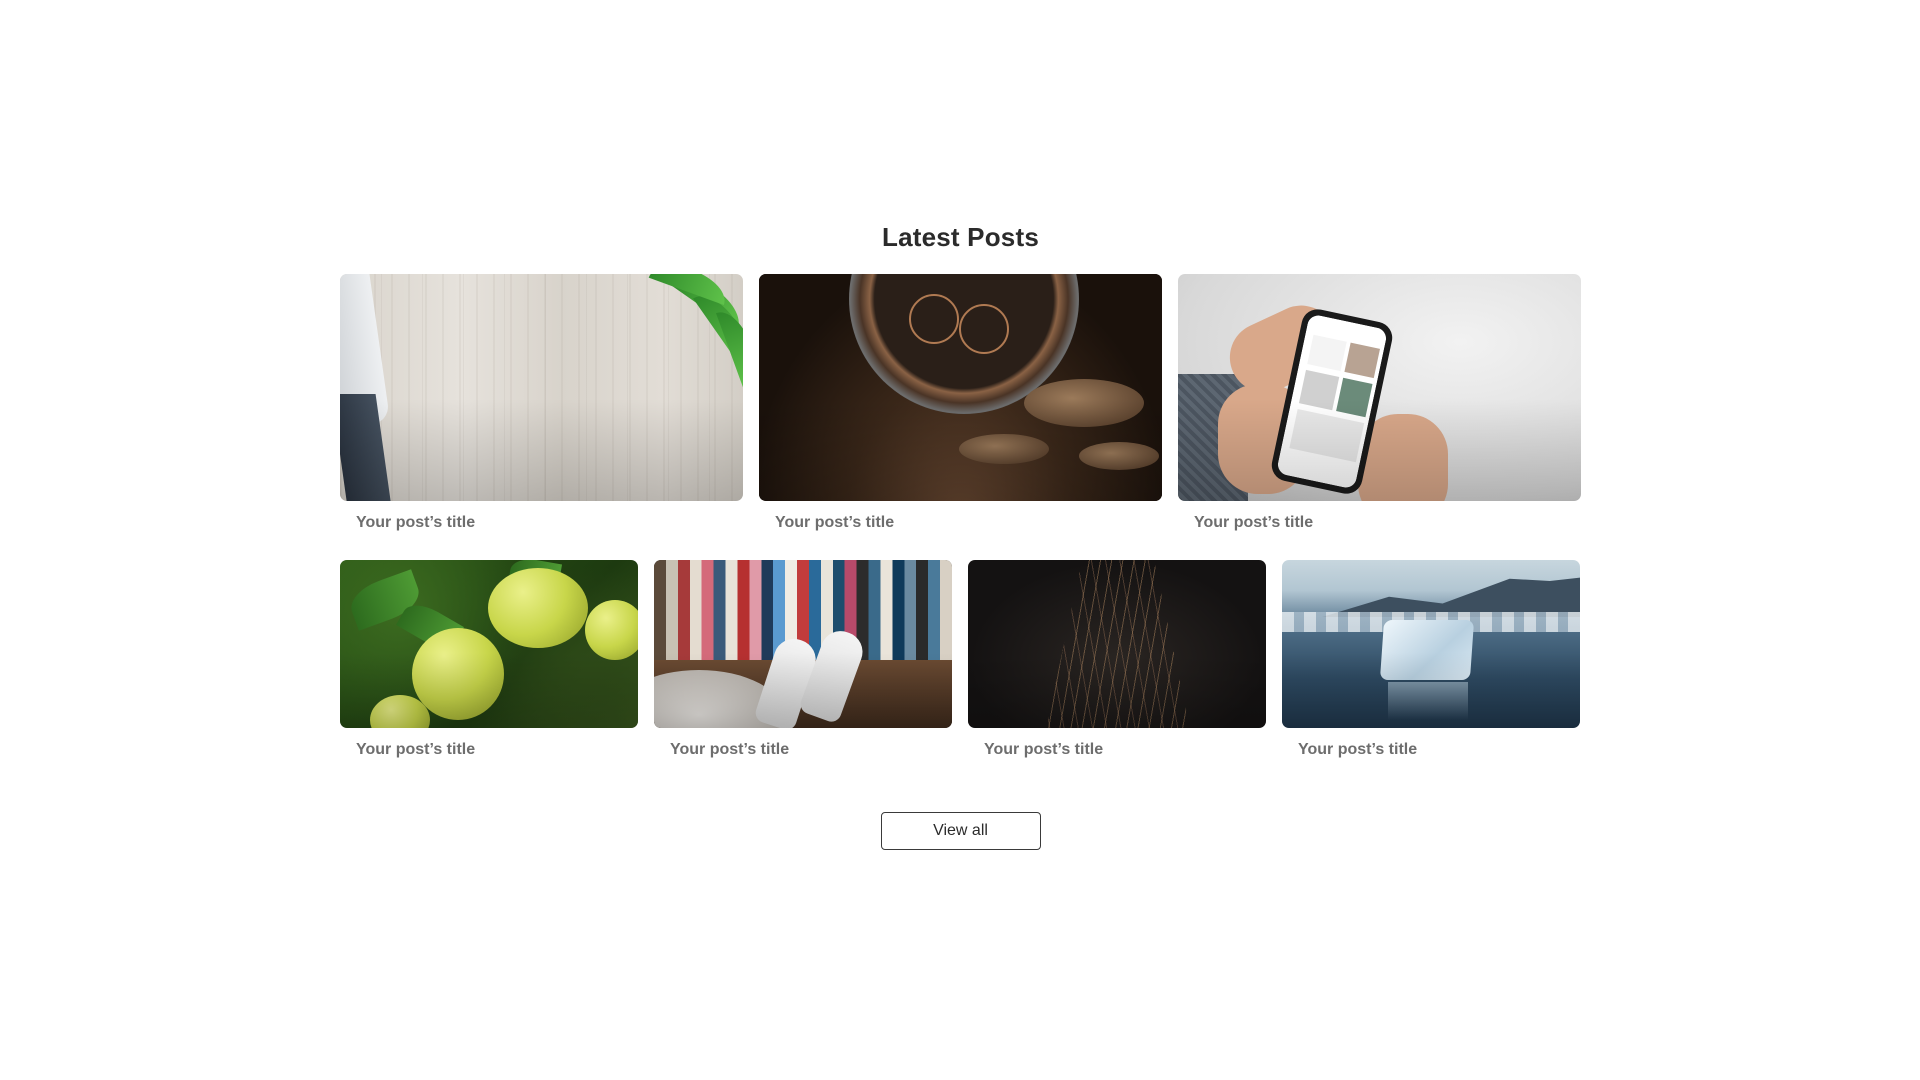 The height and width of the screenshot is (1080, 1920). I want to click on phone-image, so click(1379, 387).